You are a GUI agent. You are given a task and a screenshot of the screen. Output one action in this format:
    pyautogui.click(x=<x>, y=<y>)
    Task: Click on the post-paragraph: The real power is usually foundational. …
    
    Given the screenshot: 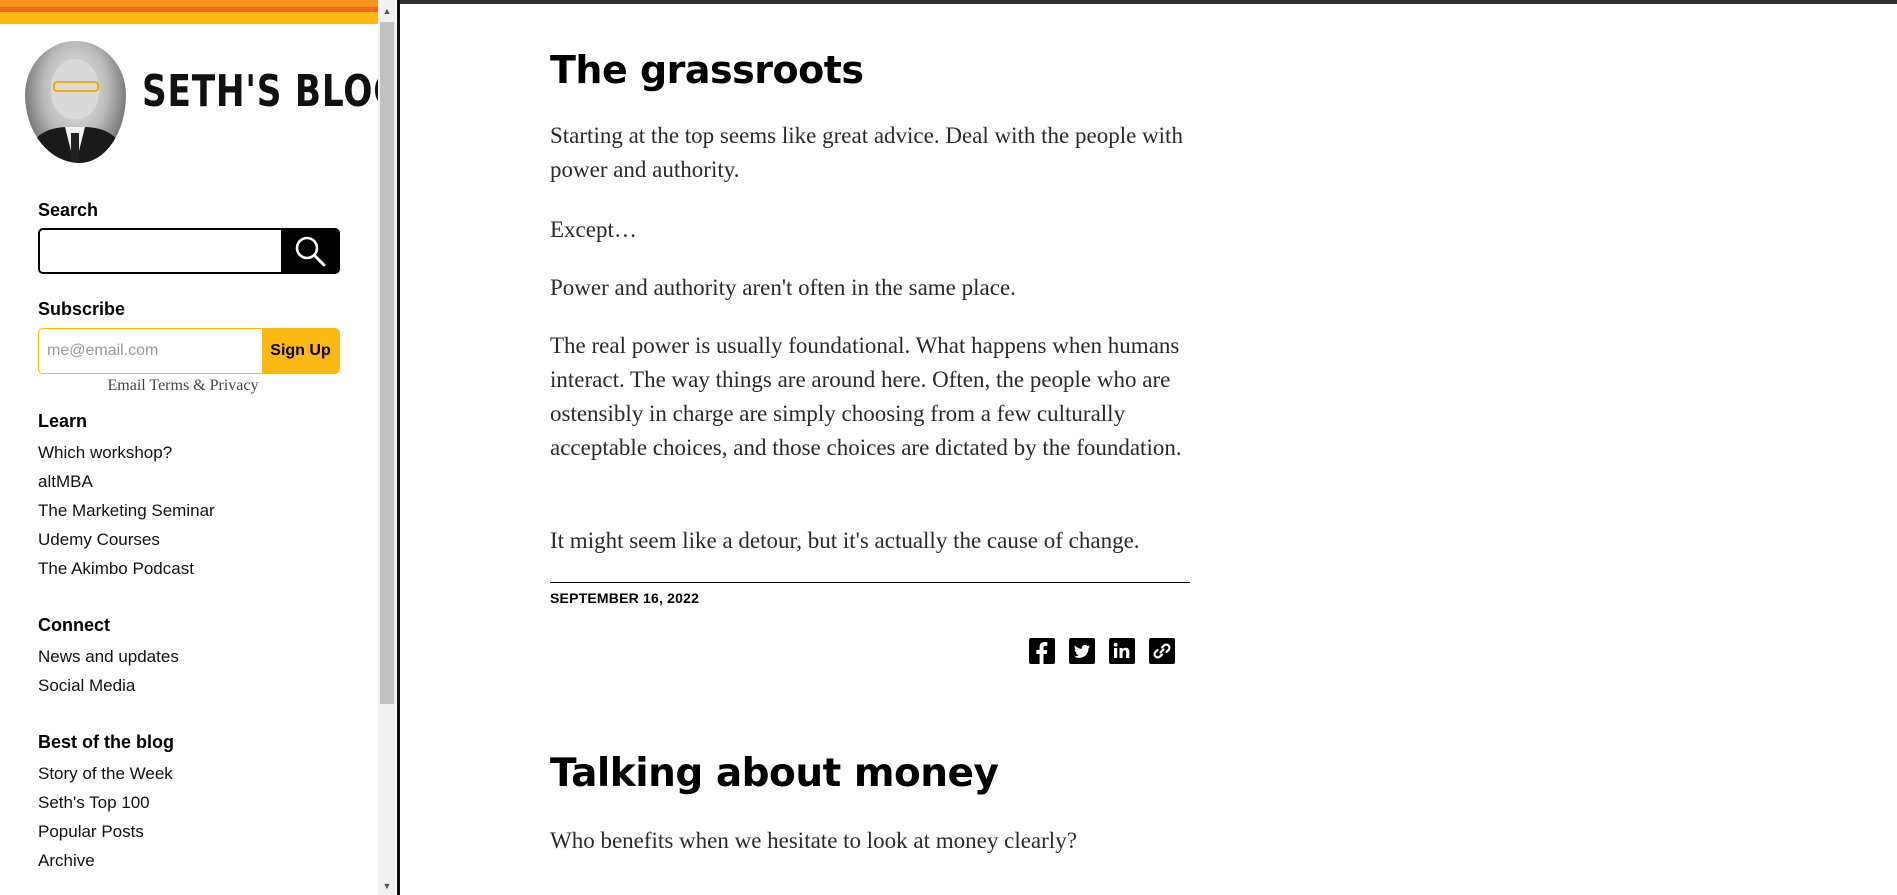 What is the action you would take?
    pyautogui.click(x=866, y=396)
    